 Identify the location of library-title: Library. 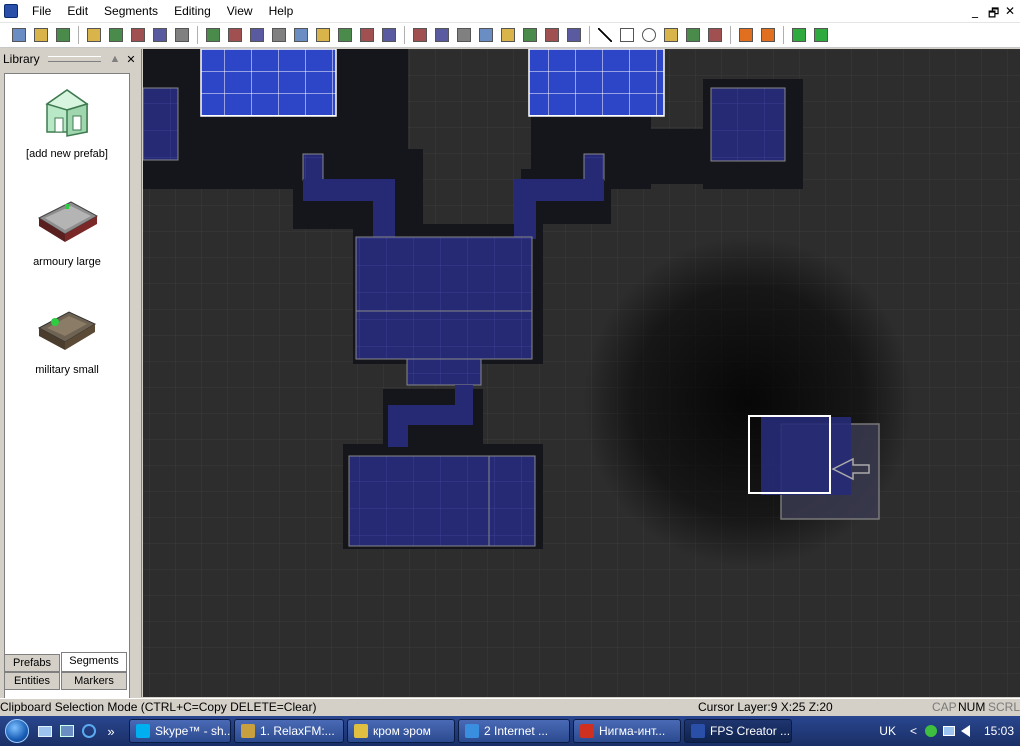
(21, 59).